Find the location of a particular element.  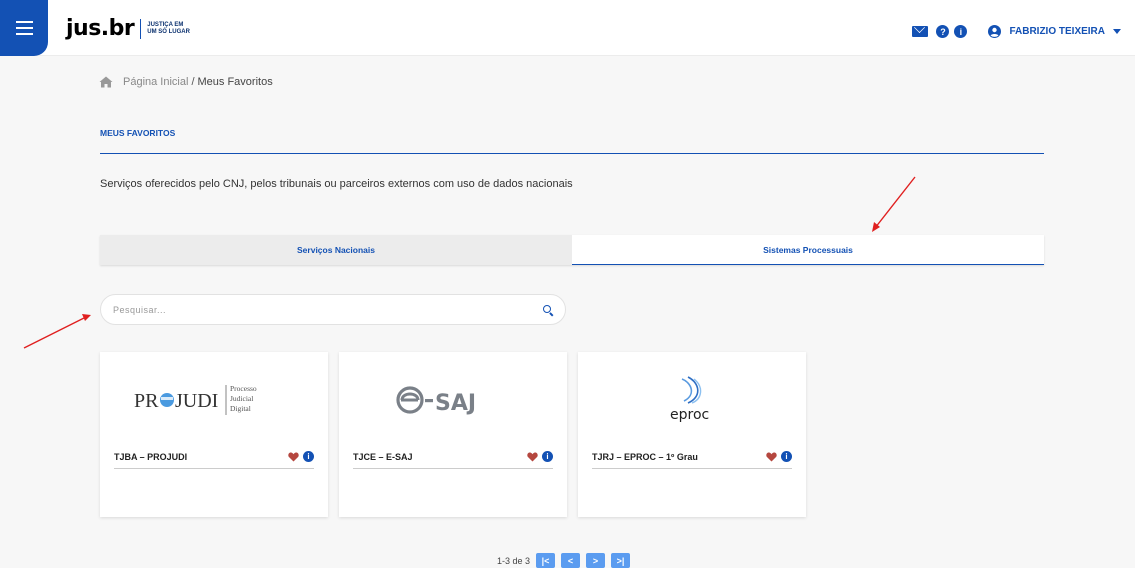

card-tjce-esaj: SAJ TJCE – E-SAJ i is located at coordinates (453, 434).